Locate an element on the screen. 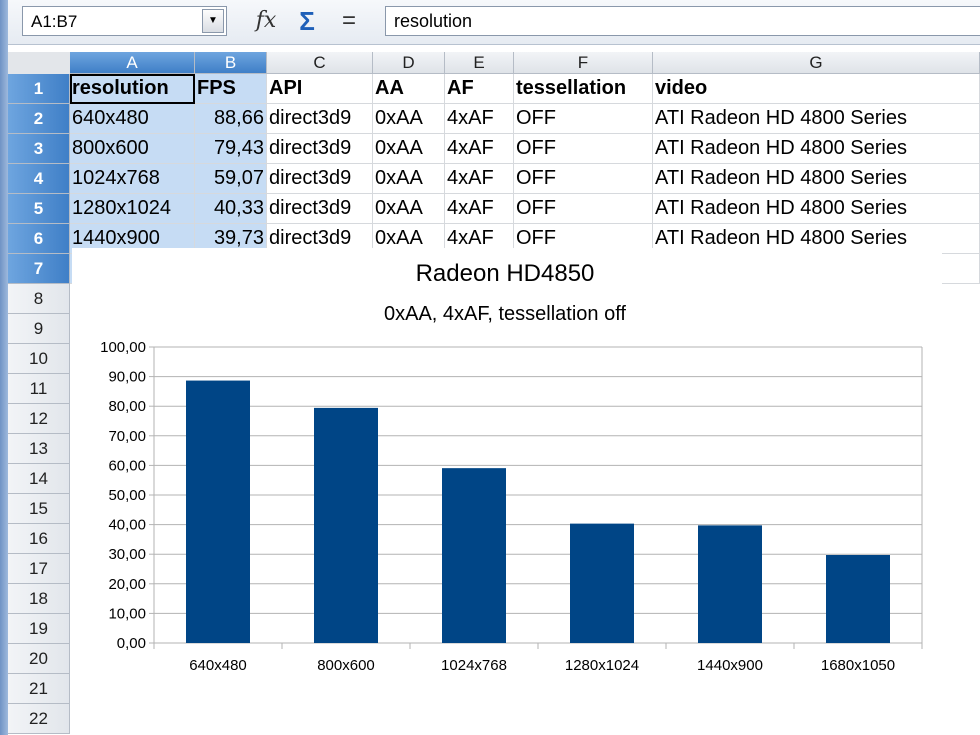 The height and width of the screenshot is (735, 980). x-tick-label: 800x600 is located at coordinates (346, 665).